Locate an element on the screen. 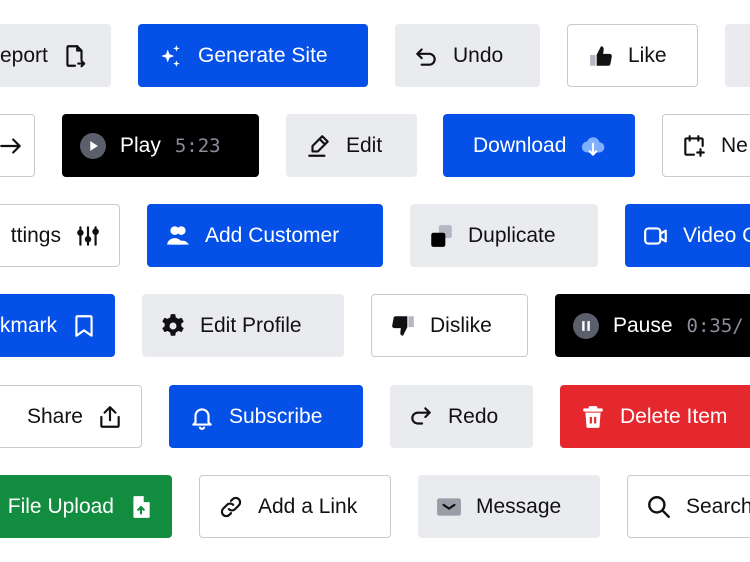 The image size is (750, 562). play-button: Play 5:23 is located at coordinates (160, 145).